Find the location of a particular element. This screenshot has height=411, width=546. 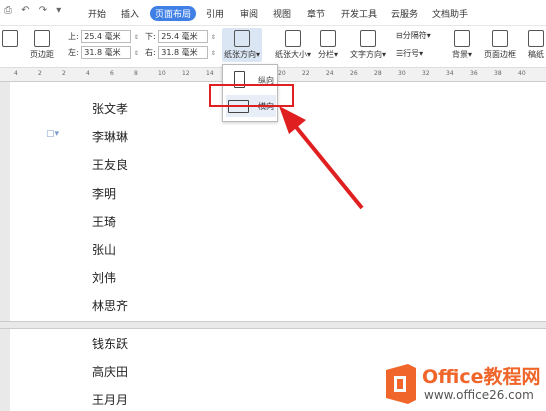

annotation-arrow is located at coordinates (321, 158).